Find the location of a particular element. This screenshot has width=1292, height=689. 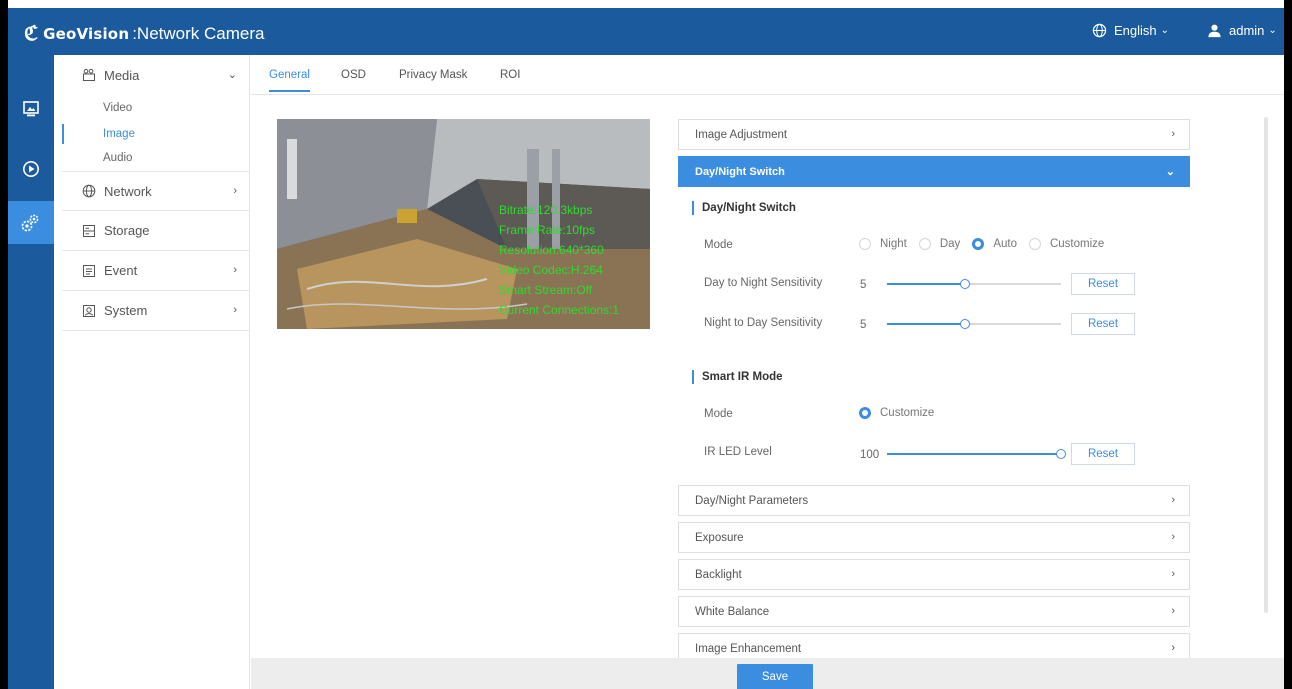

d2n-sensitivity-value: 5 is located at coordinates (863, 285).